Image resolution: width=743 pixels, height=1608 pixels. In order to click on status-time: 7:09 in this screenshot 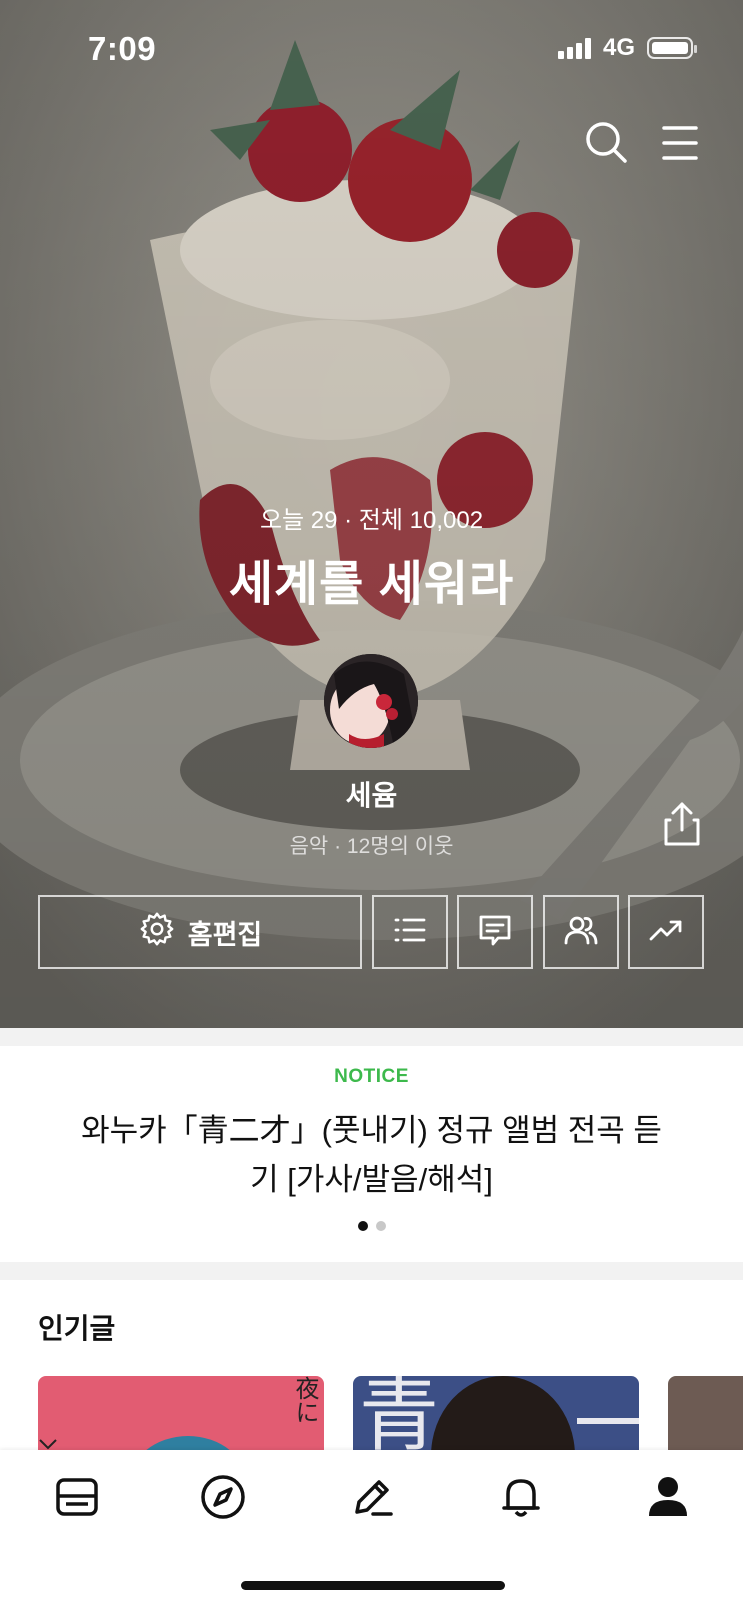, I will do `click(122, 48)`.